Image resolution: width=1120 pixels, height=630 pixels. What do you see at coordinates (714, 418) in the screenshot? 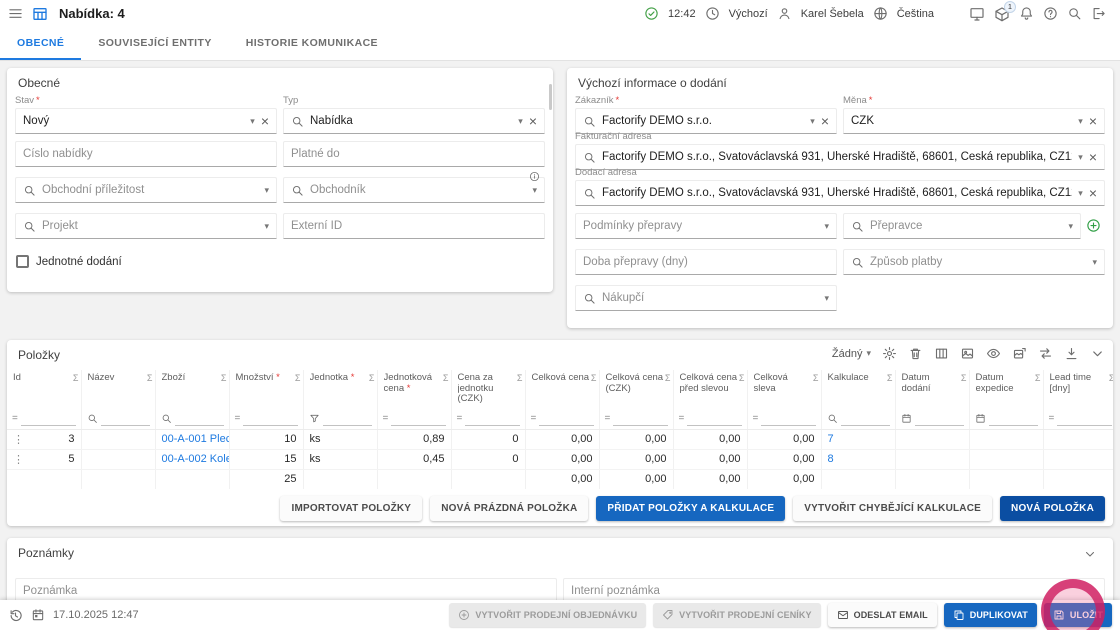
I see `filter-input-pred-slevou` at bounding box center [714, 418].